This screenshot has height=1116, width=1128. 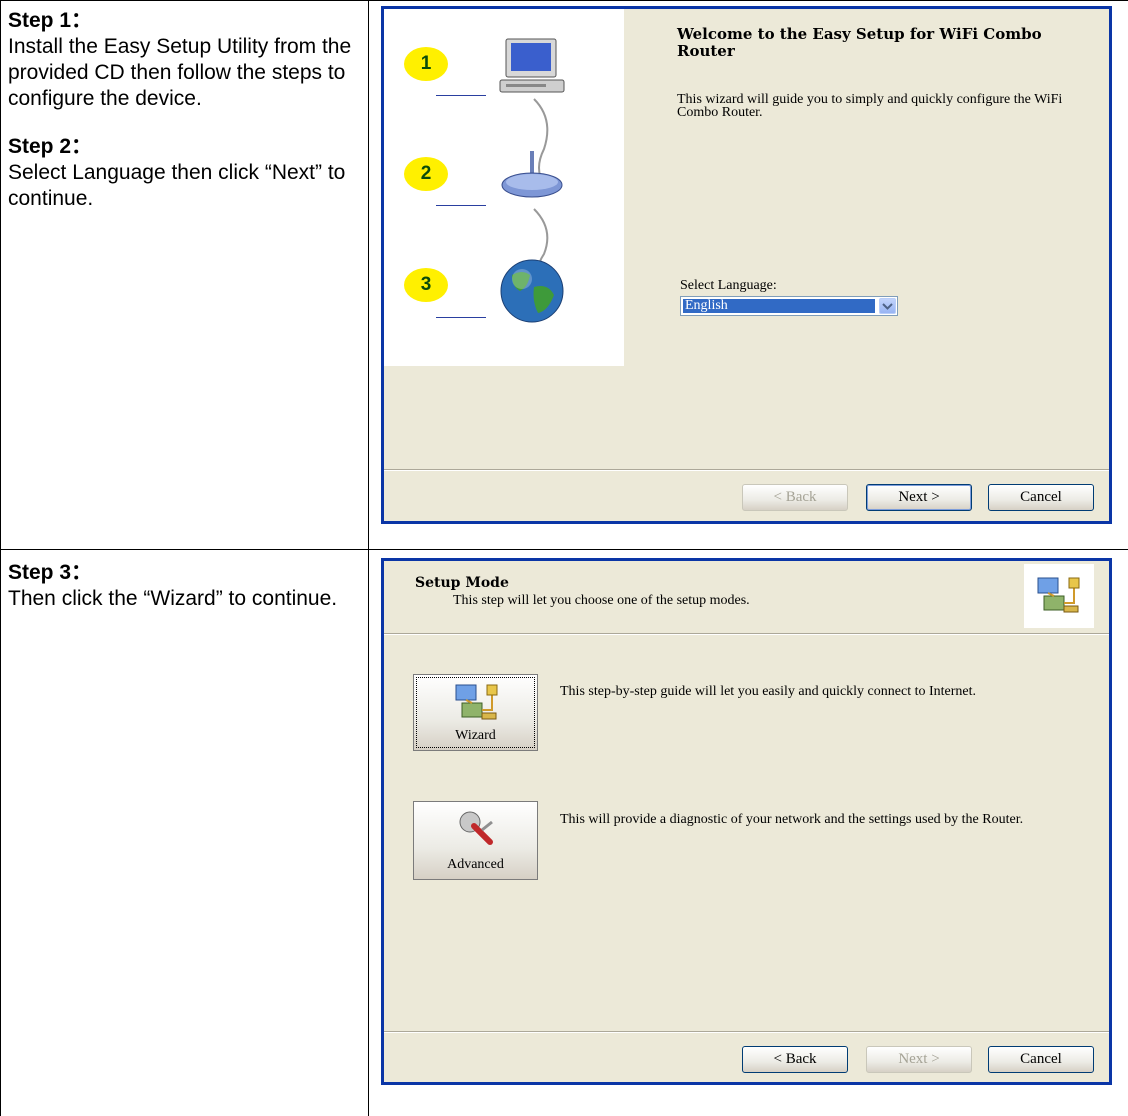 What do you see at coordinates (50, 572) in the screenshot?
I see `step-3-heading: Step 3：` at bounding box center [50, 572].